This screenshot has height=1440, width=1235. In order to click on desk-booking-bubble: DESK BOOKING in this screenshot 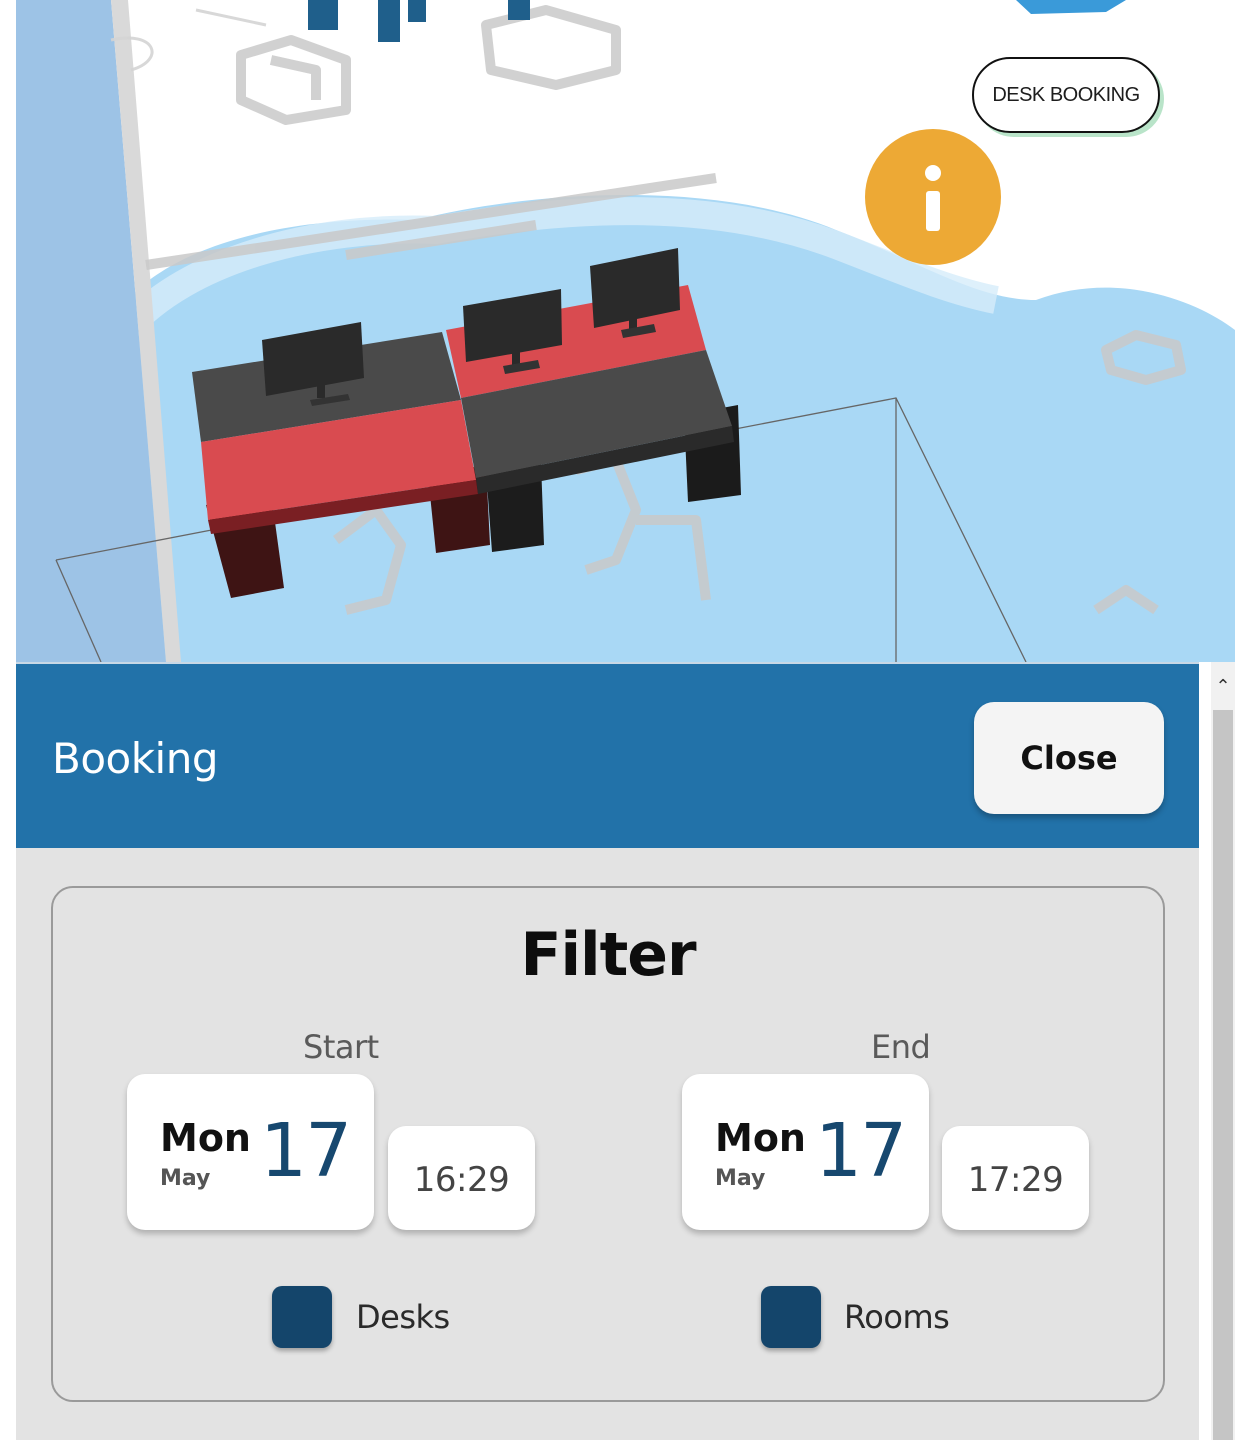, I will do `click(1066, 95)`.